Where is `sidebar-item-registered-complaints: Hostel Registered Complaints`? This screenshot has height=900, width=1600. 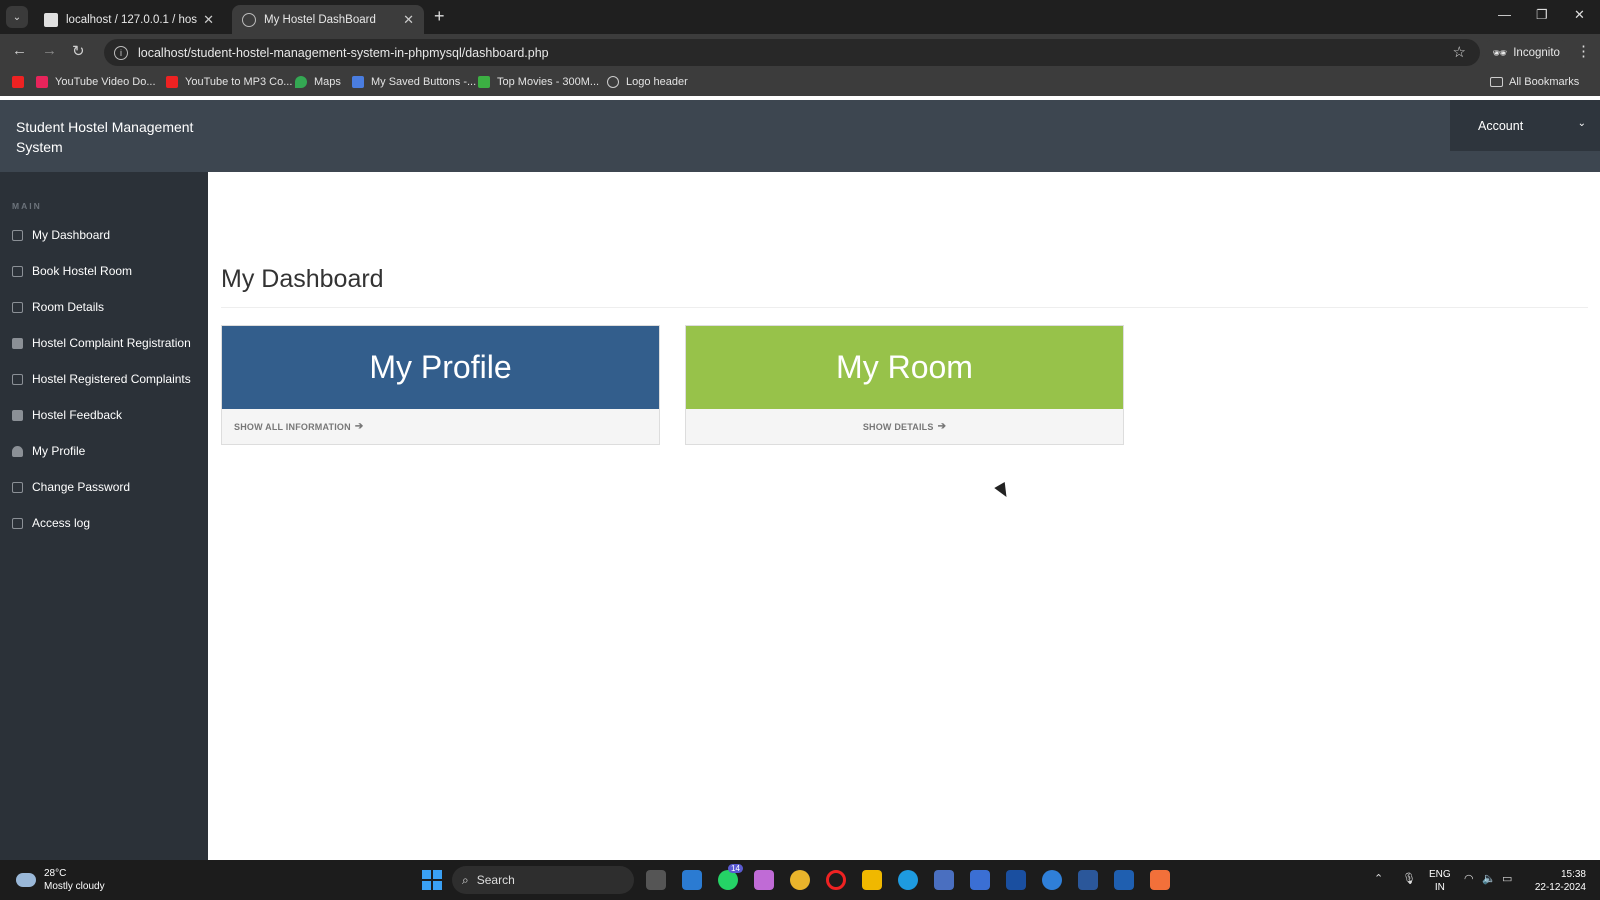 sidebar-item-registered-complaints: Hostel Registered Complaints is located at coordinates (110, 379).